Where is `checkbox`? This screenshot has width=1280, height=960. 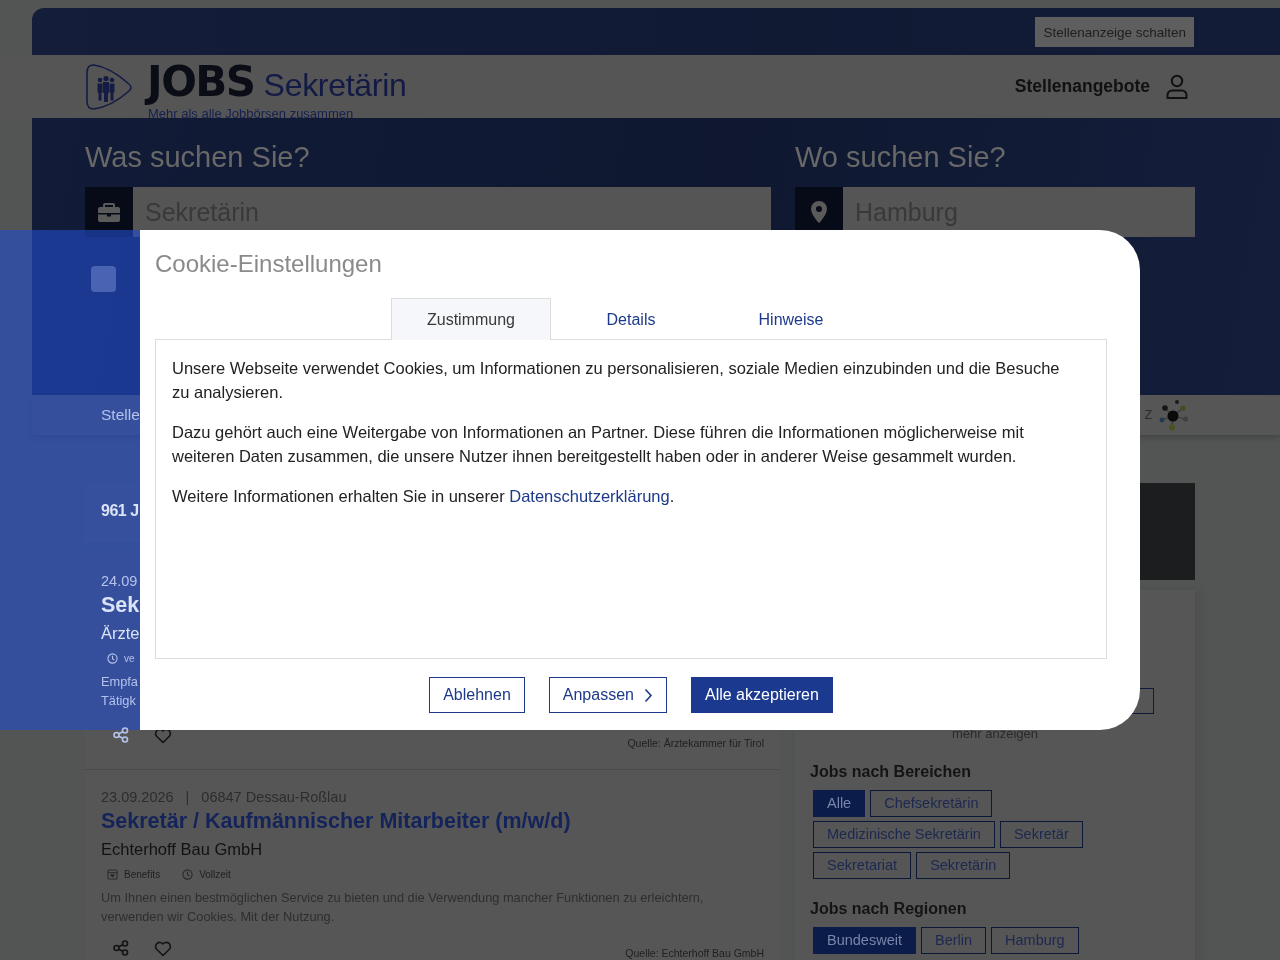
checkbox is located at coordinates (103, 279).